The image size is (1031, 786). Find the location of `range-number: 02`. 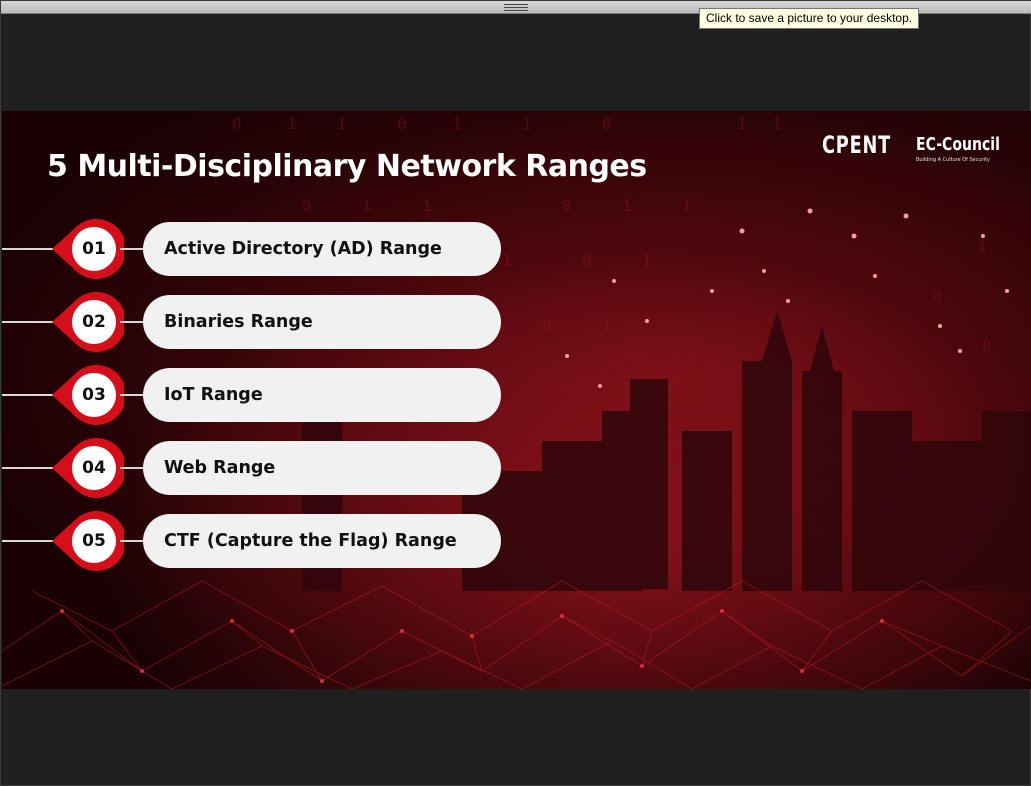

range-number: 02 is located at coordinates (94, 322).